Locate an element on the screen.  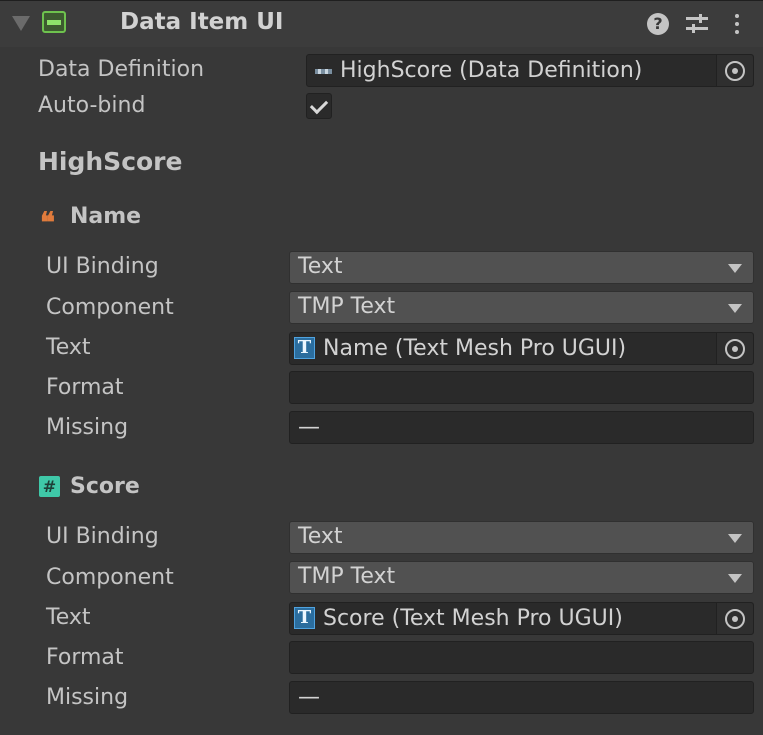
auto-bind-checkbox is located at coordinates (319, 106).